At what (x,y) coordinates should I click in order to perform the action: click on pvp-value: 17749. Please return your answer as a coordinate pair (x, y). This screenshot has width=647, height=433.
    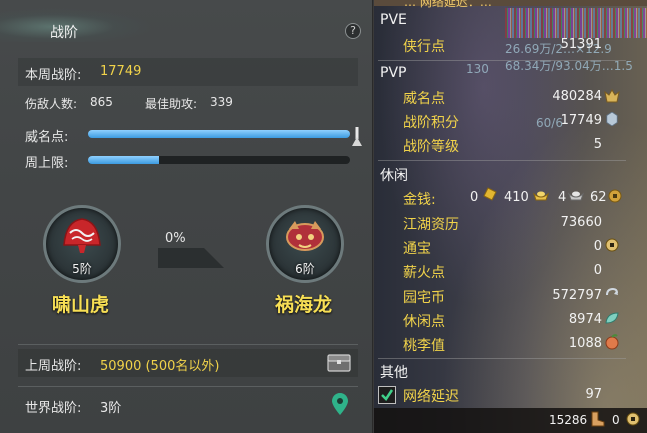
    Looking at the image, I should click on (581, 120).